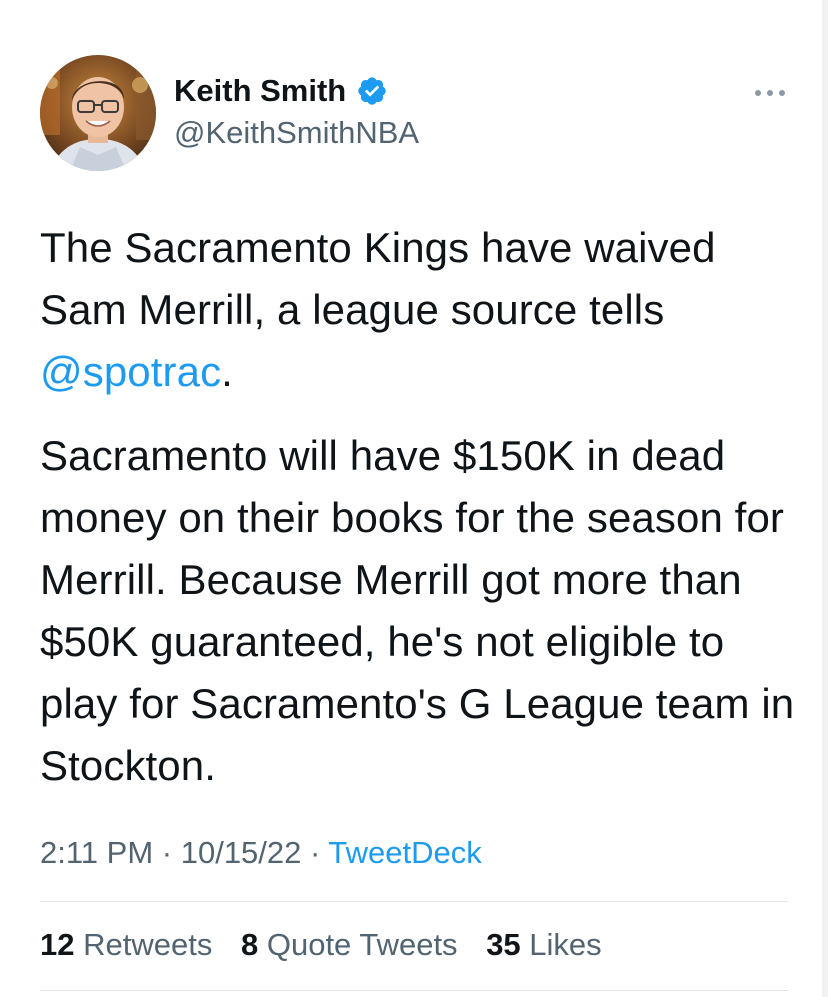 The height and width of the screenshot is (997, 828). I want to click on retweets-count: 12, so click(57, 944).